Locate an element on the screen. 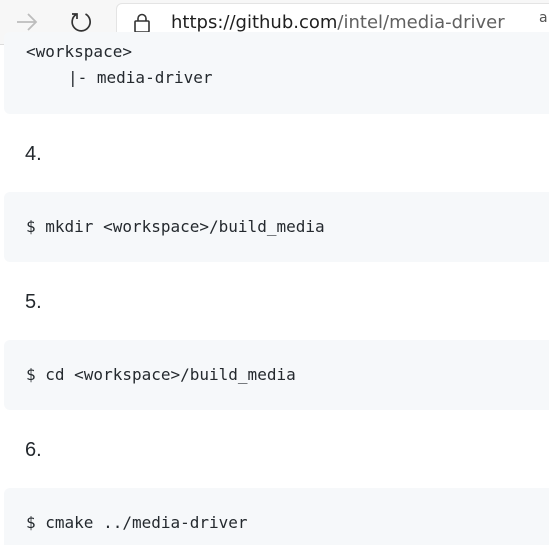  command-code-block: $ cd <workspace>/build_media is located at coordinates (276, 375).